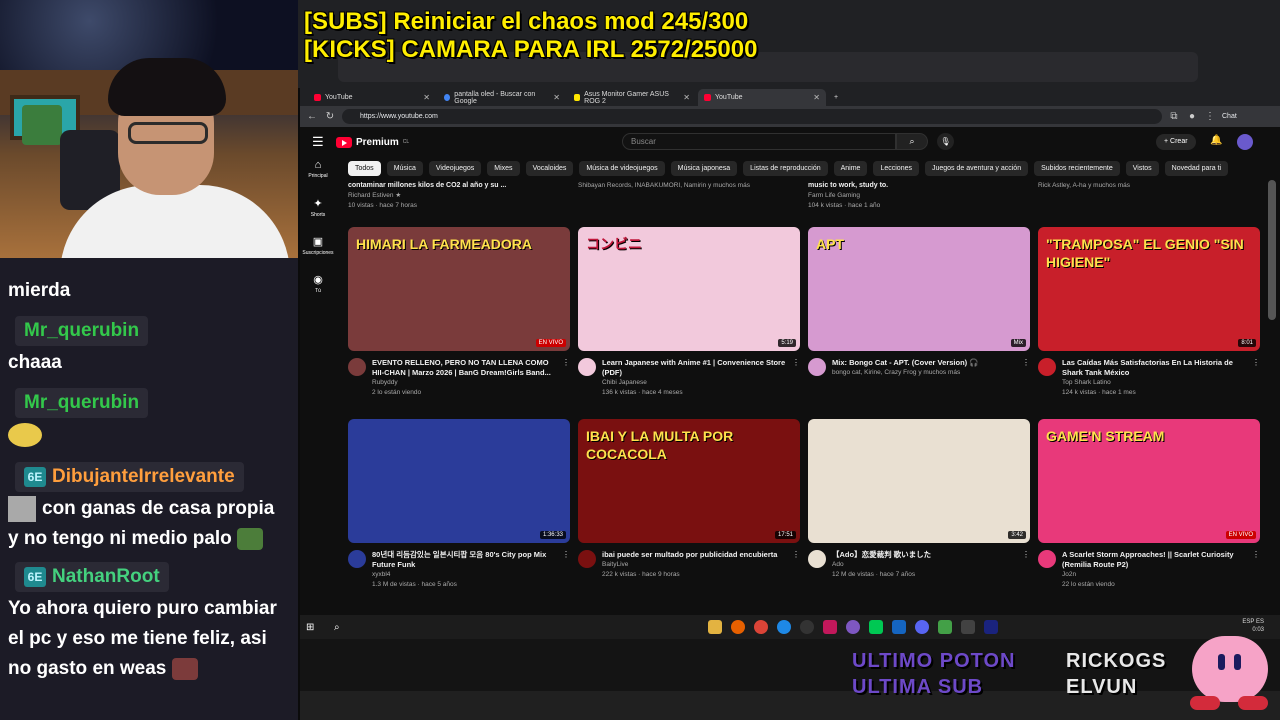 The width and height of the screenshot is (1280, 720). Describe the element at coordinates (404, 168) in the screenshot. I see `chip-1: Música` at that location.